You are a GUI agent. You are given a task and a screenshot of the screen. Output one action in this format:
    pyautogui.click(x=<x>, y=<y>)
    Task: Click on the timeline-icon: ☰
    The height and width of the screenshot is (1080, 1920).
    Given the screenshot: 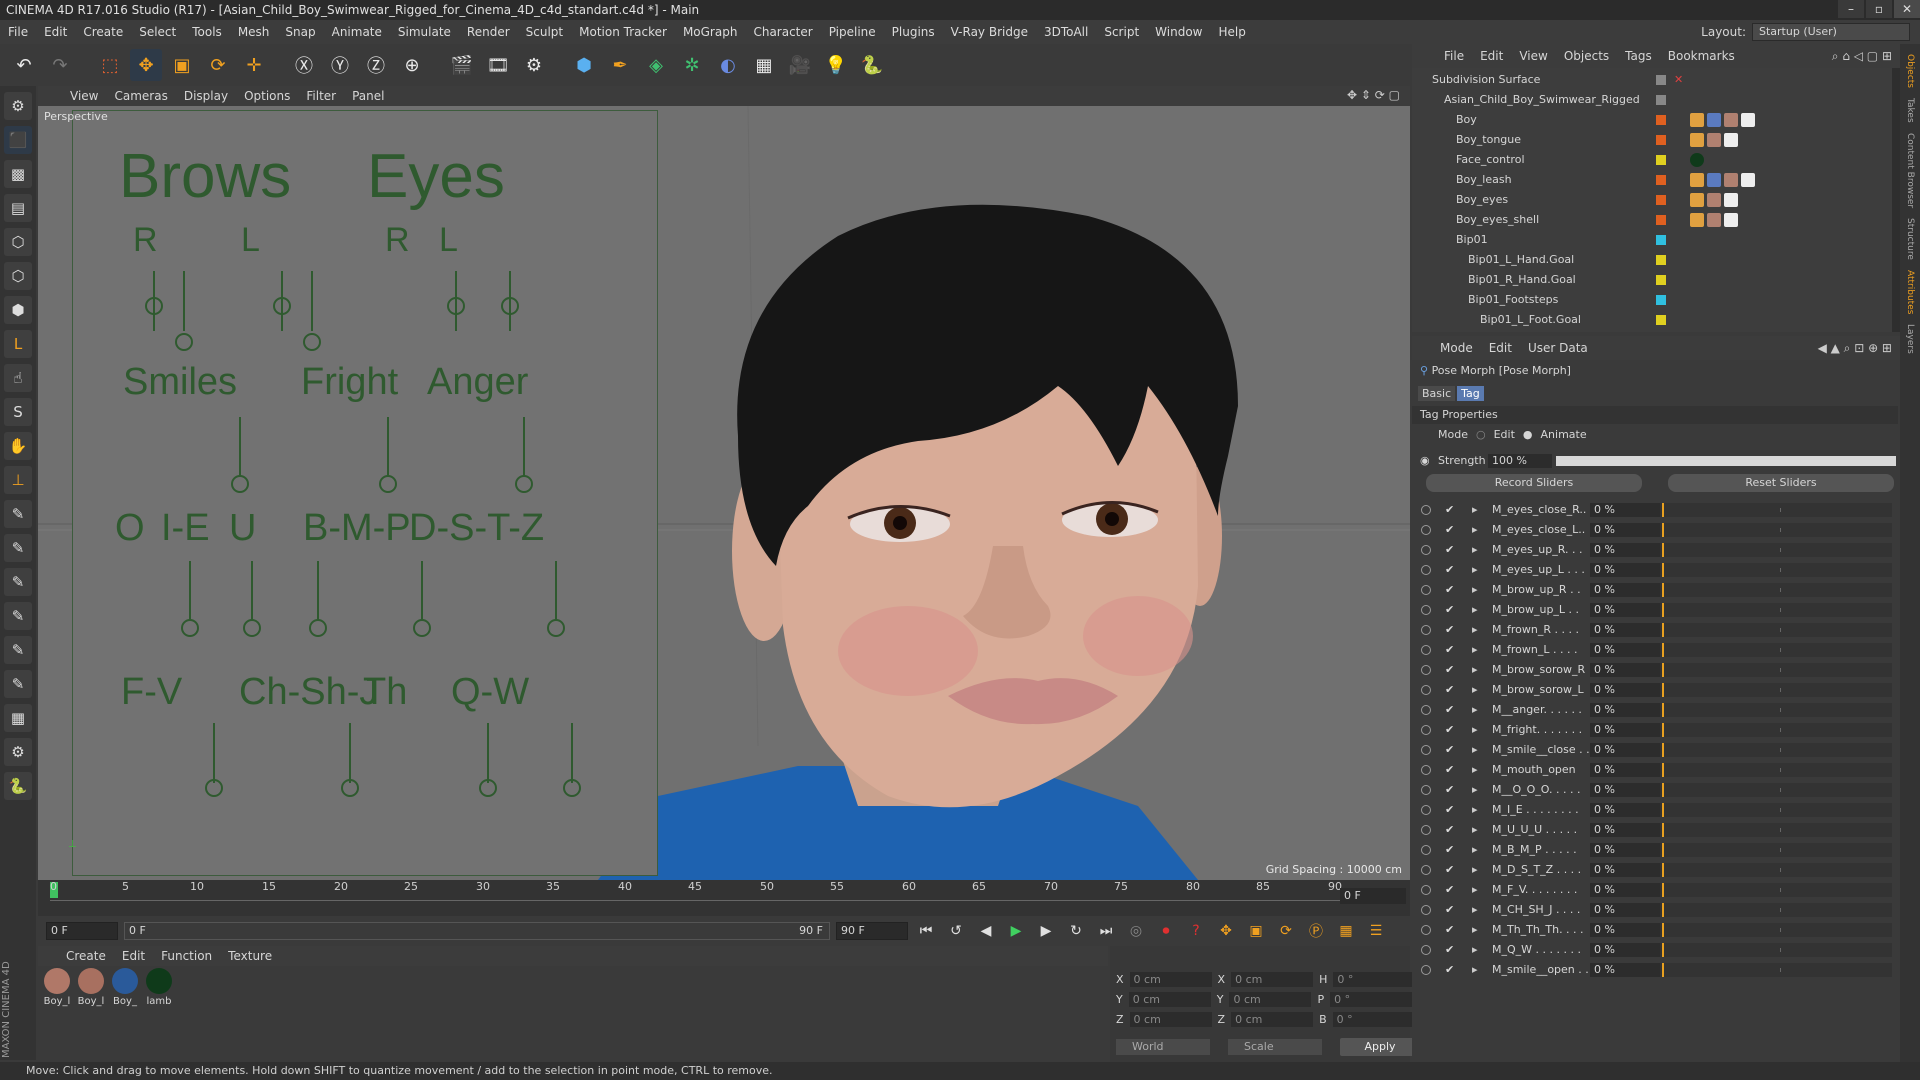 What is the action you would take?
    pyautogui.click(x=1376, y=931)
    